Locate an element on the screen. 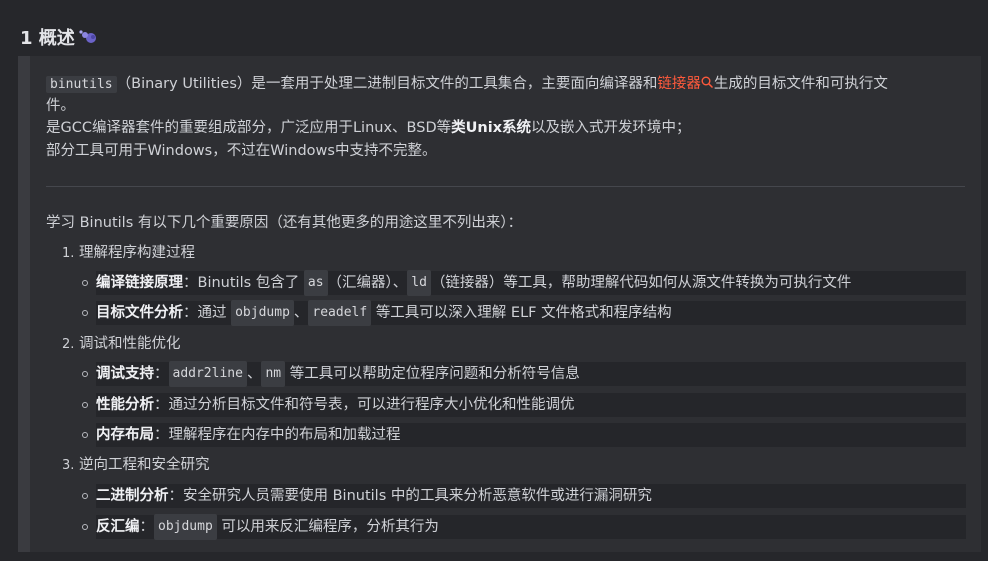  inline-code: ld is located at coordinates (419, 283).